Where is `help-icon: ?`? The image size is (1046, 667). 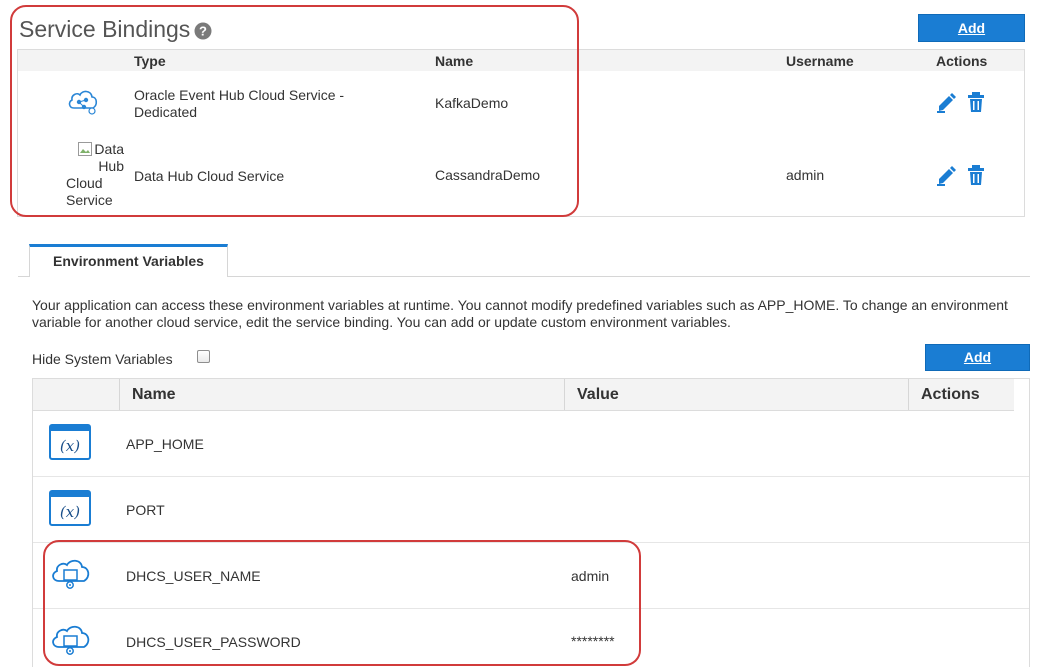
help-icon: ? is located at coordinates (203, 31).